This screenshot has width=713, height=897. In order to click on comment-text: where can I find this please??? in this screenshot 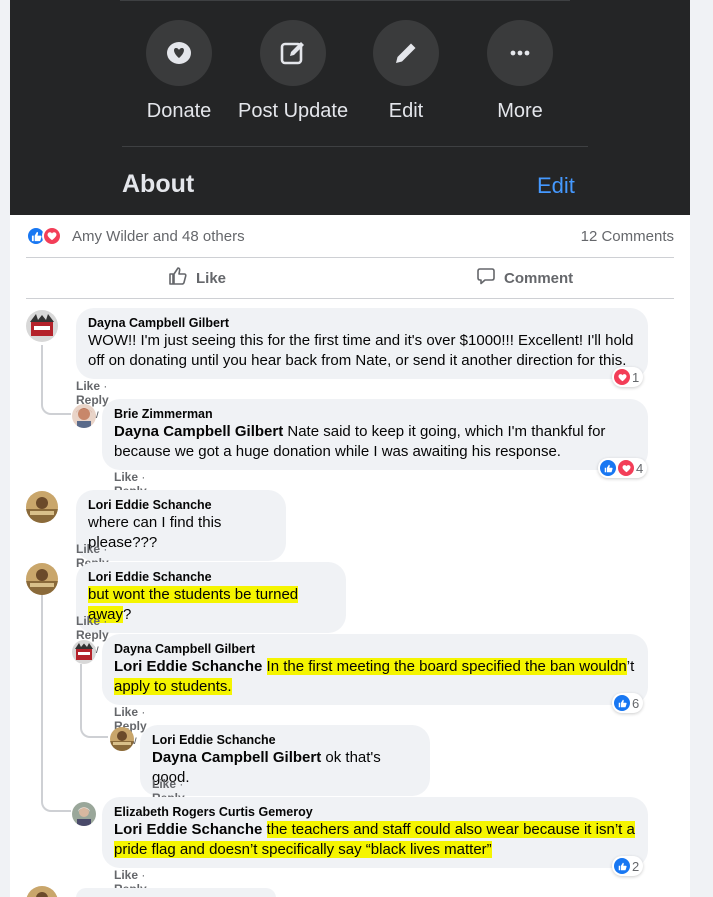, I will do `click(155, 532)`.